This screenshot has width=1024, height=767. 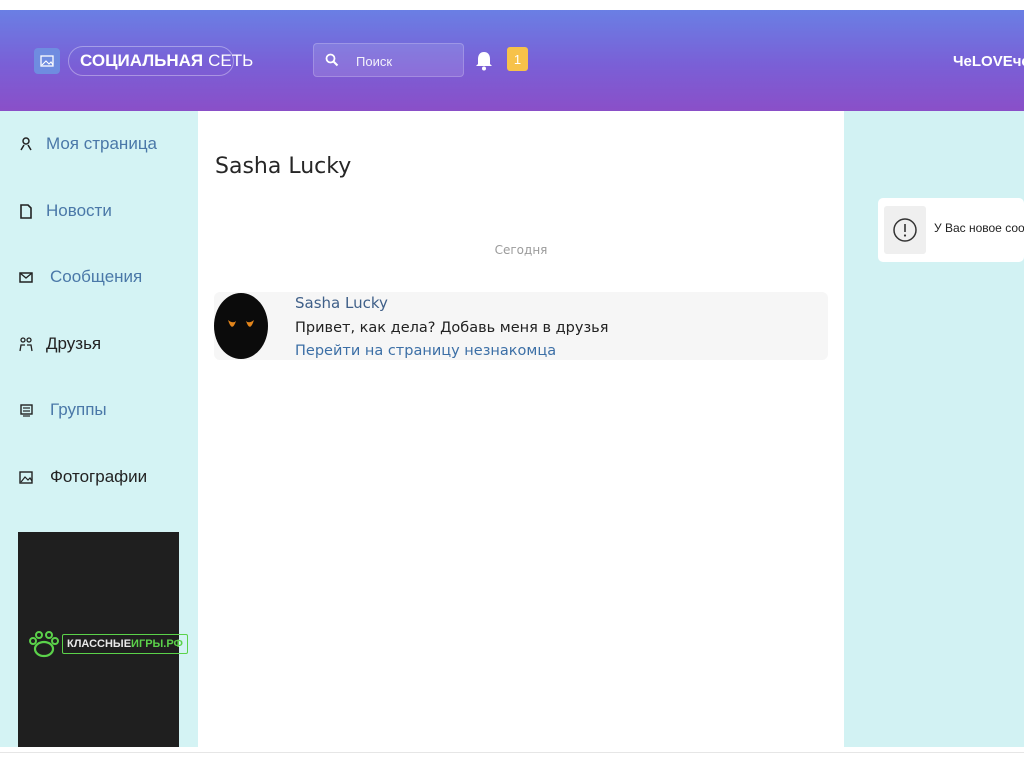 What do you see at coordinates (99, 476) in the screenshot?
I see `sidebar-item-label: Фотографии` at bounding box center [99, 476].